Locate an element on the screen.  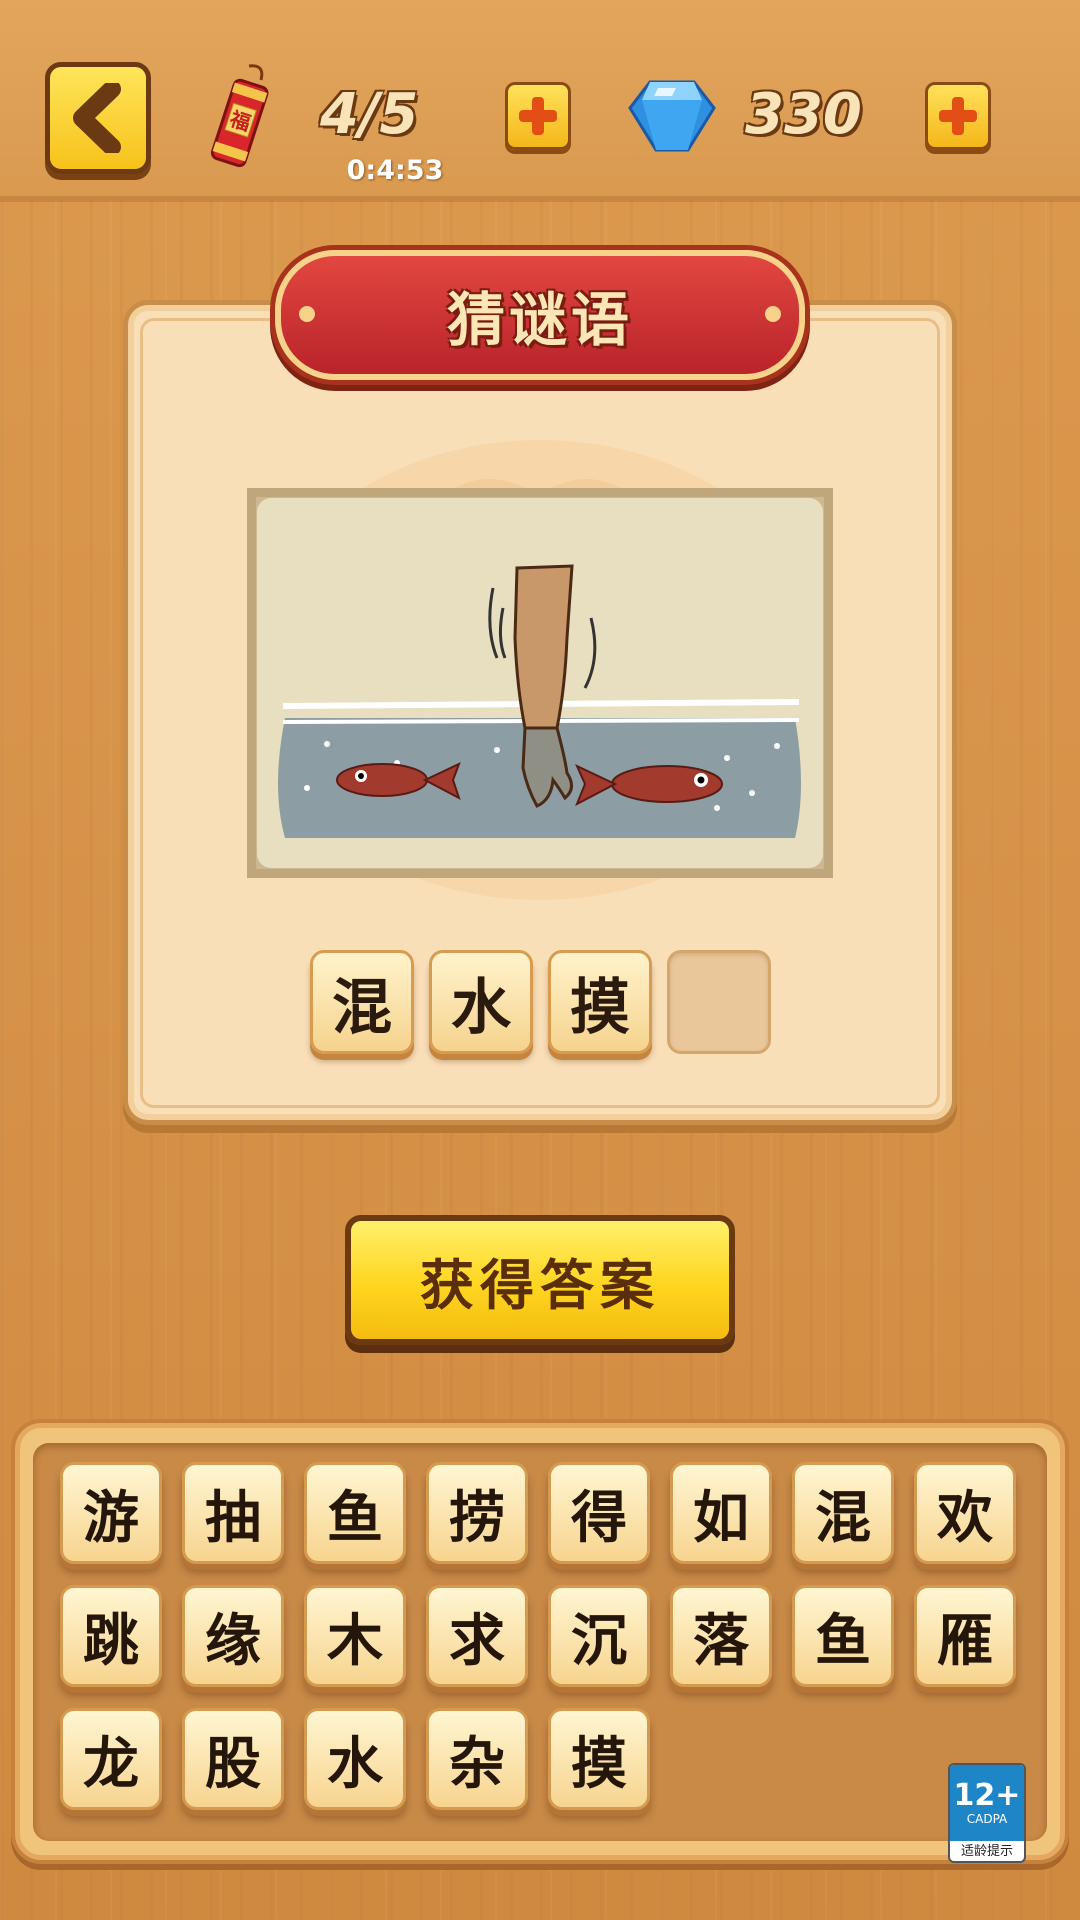
lives-timer: 0:4:53 is located at coordinates (395, 170).